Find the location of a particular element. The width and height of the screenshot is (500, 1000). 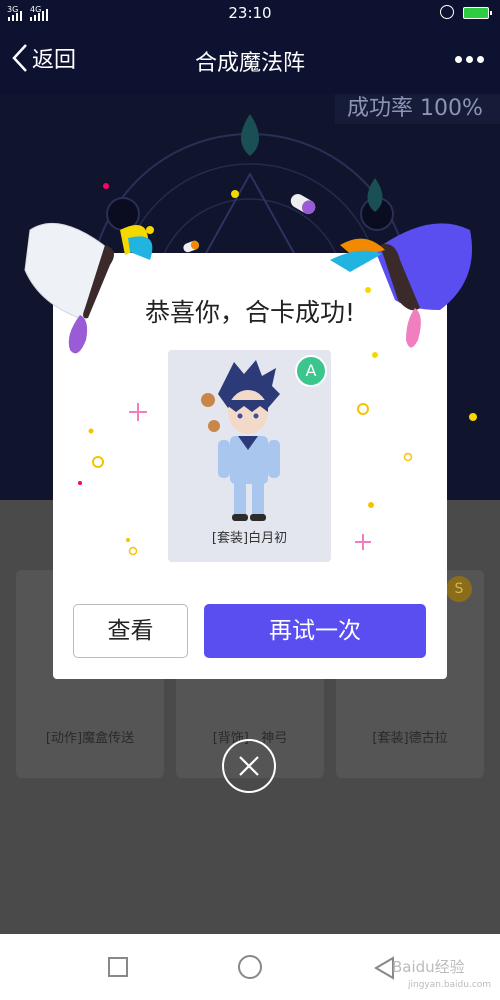

close-icon is located at coordinates (249, 766).